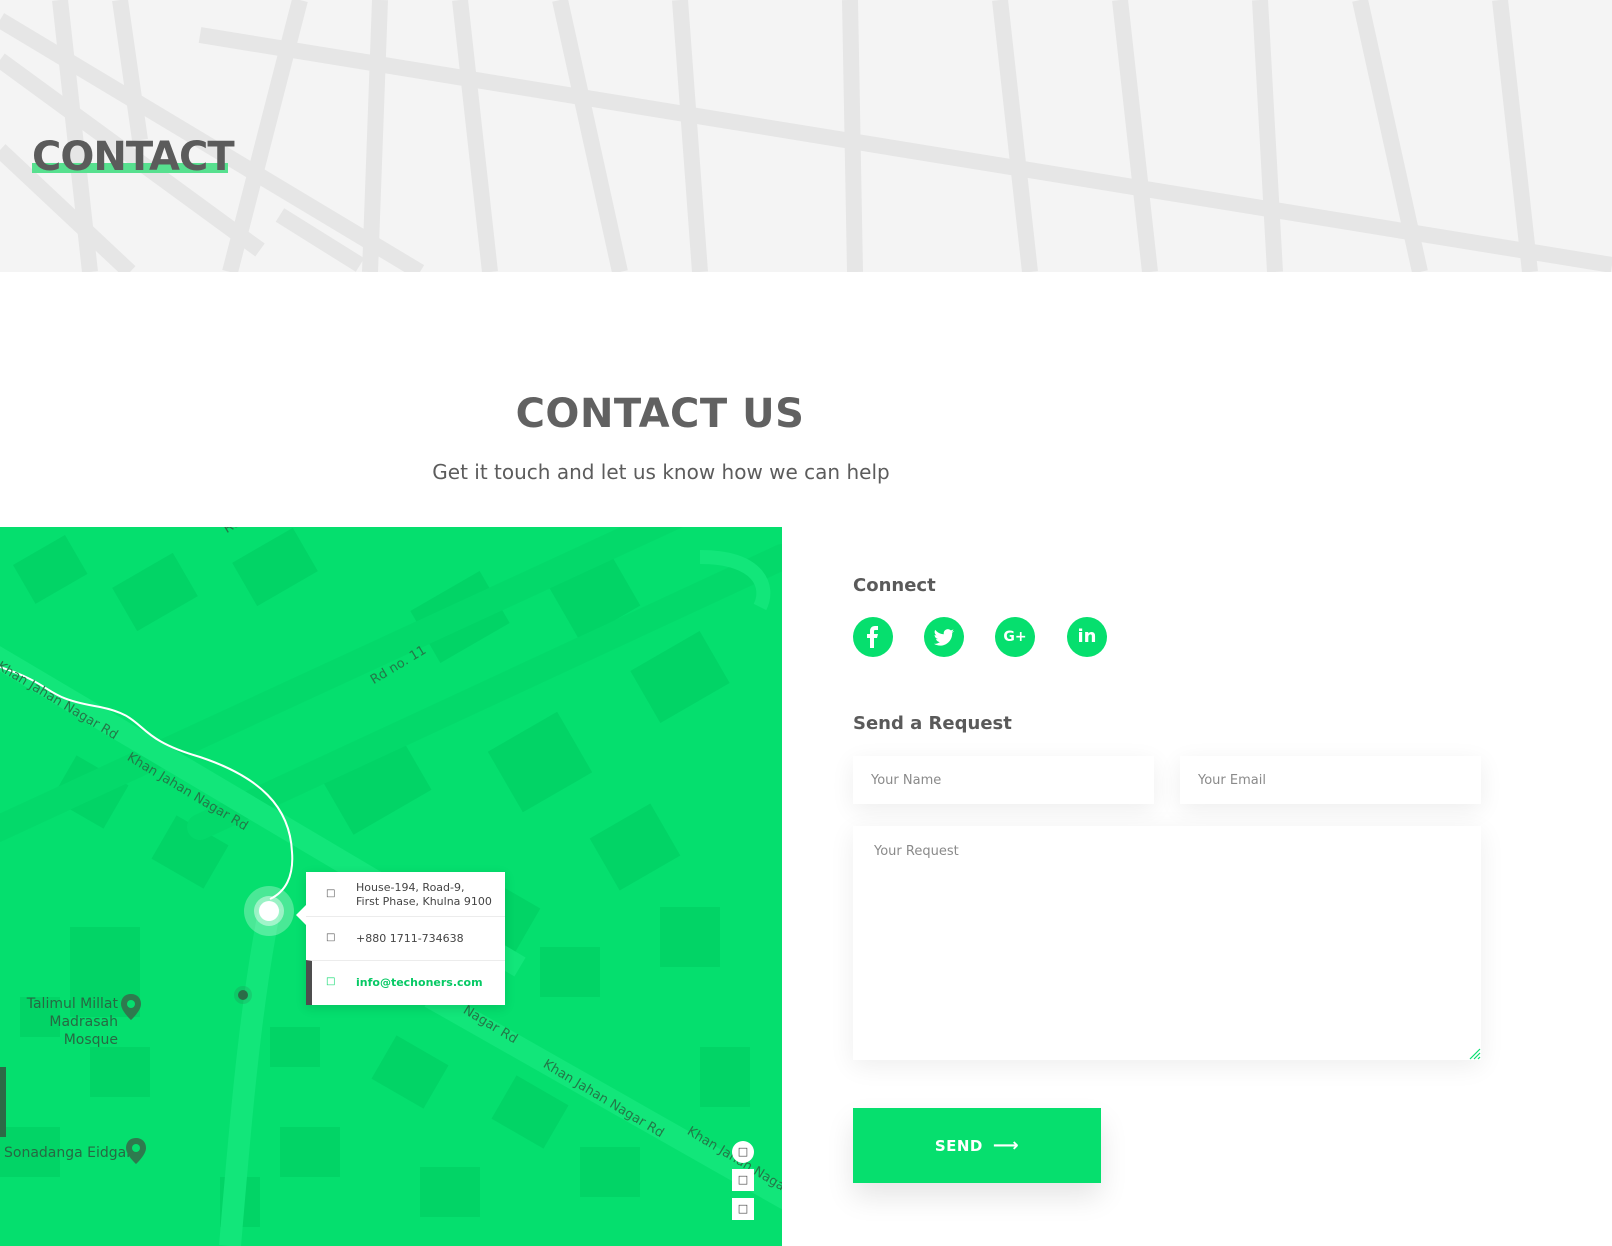 The height and width of the screenshot is (1246, 1612). What do you see at coordinates (743, 1180) in the screenshot?
I see `zoom-in-icon: □` at bounding box center [743, 1180].